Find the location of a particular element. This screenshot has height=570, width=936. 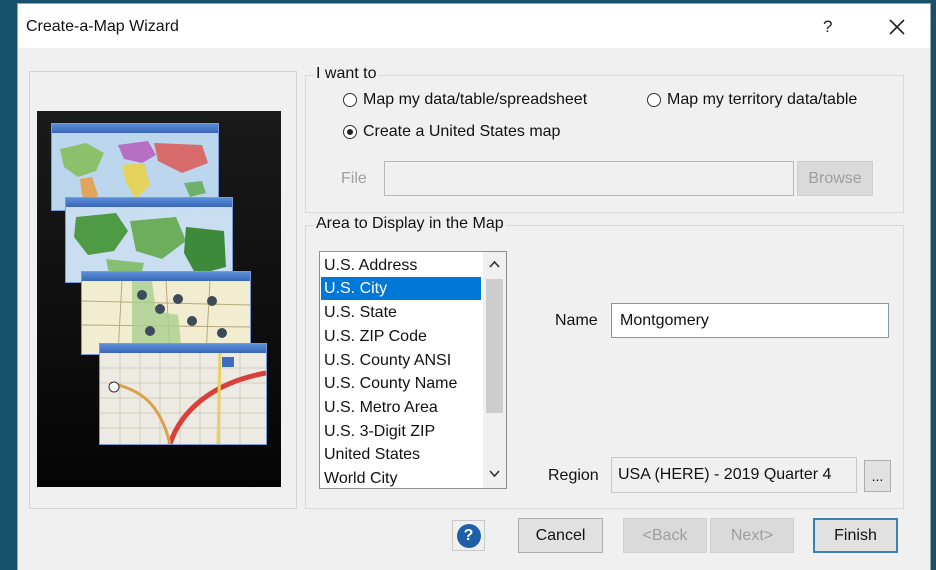

dialog-title: Create-a-Map Wizard is located at coordinates (102, 26).